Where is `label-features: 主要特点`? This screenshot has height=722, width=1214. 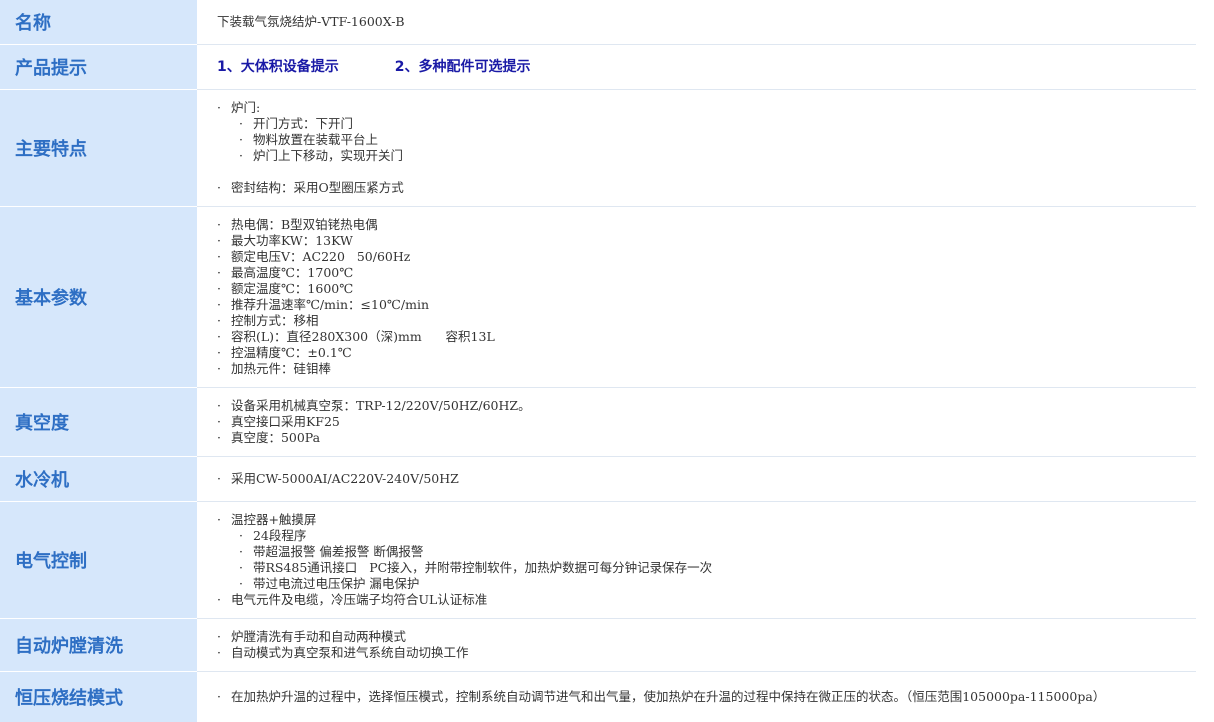
label-features: 主要特点 is located at coordinates (98, 148).